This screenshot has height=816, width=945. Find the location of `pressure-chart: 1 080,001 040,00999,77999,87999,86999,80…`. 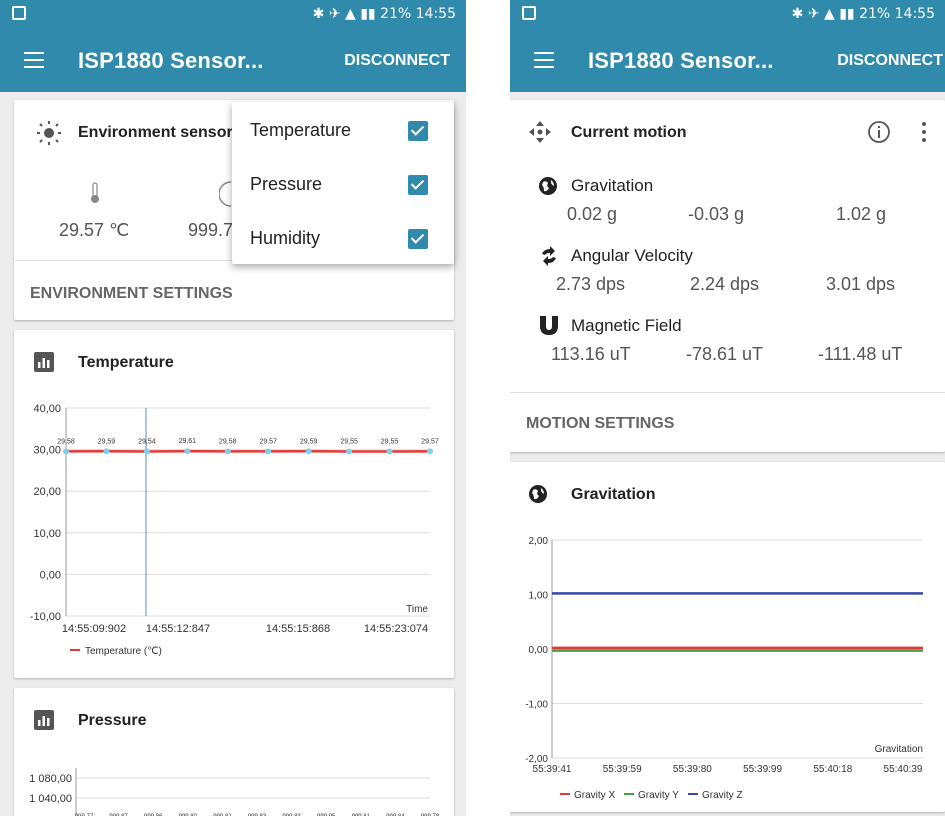

pressure-chart: 1 080,001 040,00999,77999,87999,86999,80… is located at coordinates (234, 792).